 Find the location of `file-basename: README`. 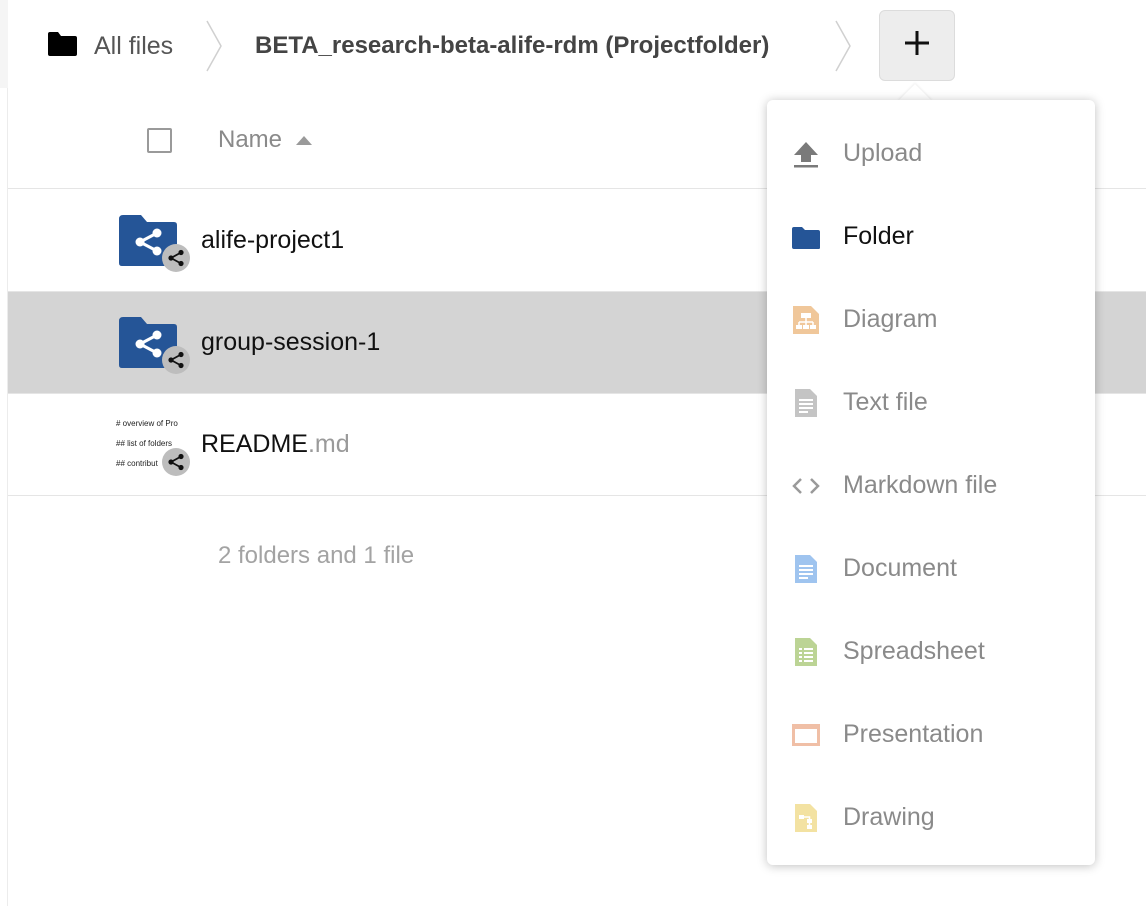

file-basename: README is located at coordinates (254, 443).